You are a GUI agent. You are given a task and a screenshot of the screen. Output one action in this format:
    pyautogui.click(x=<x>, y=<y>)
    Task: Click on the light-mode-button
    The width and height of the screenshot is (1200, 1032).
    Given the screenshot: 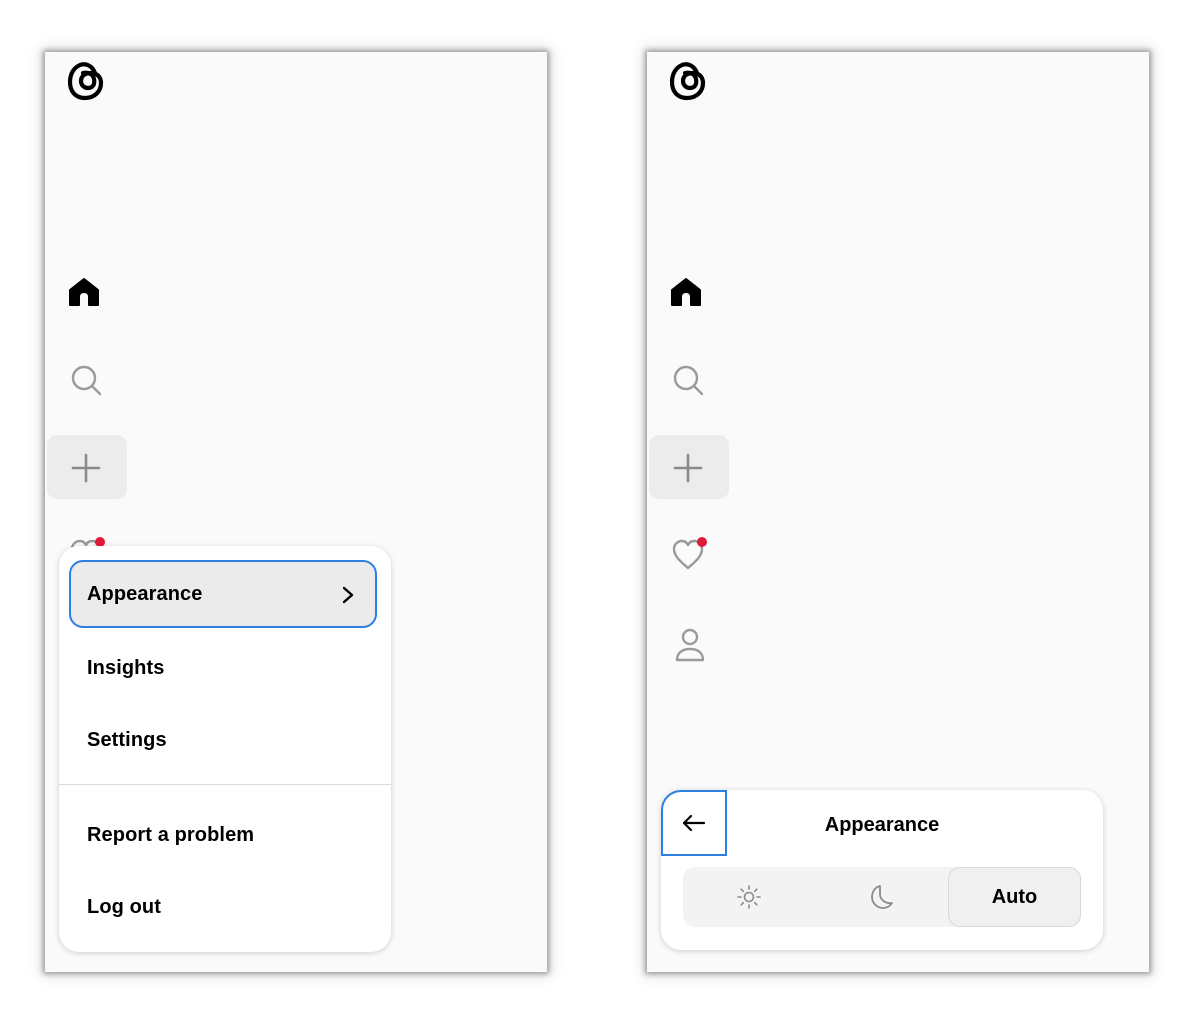 What is the action you would take?
    pyautogui.click(x=749, y=897)
    